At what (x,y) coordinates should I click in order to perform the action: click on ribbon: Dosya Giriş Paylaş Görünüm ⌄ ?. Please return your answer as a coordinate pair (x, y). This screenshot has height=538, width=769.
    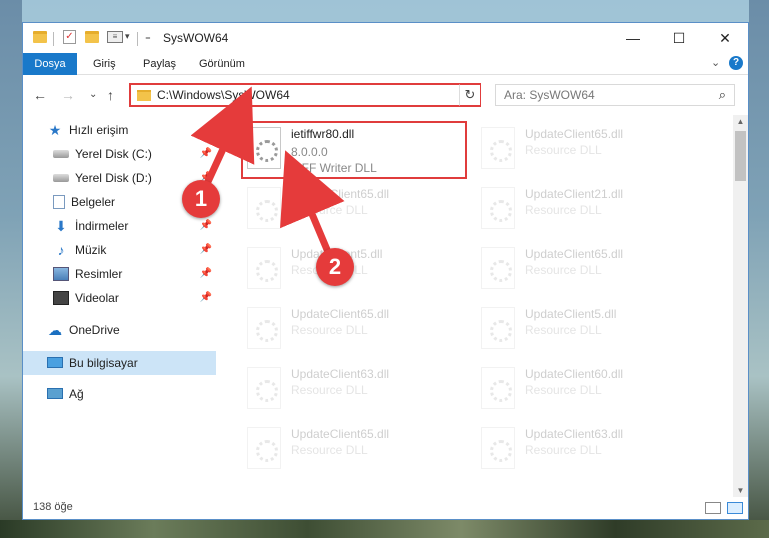
    Looking at the image, I should click on (385, 64).